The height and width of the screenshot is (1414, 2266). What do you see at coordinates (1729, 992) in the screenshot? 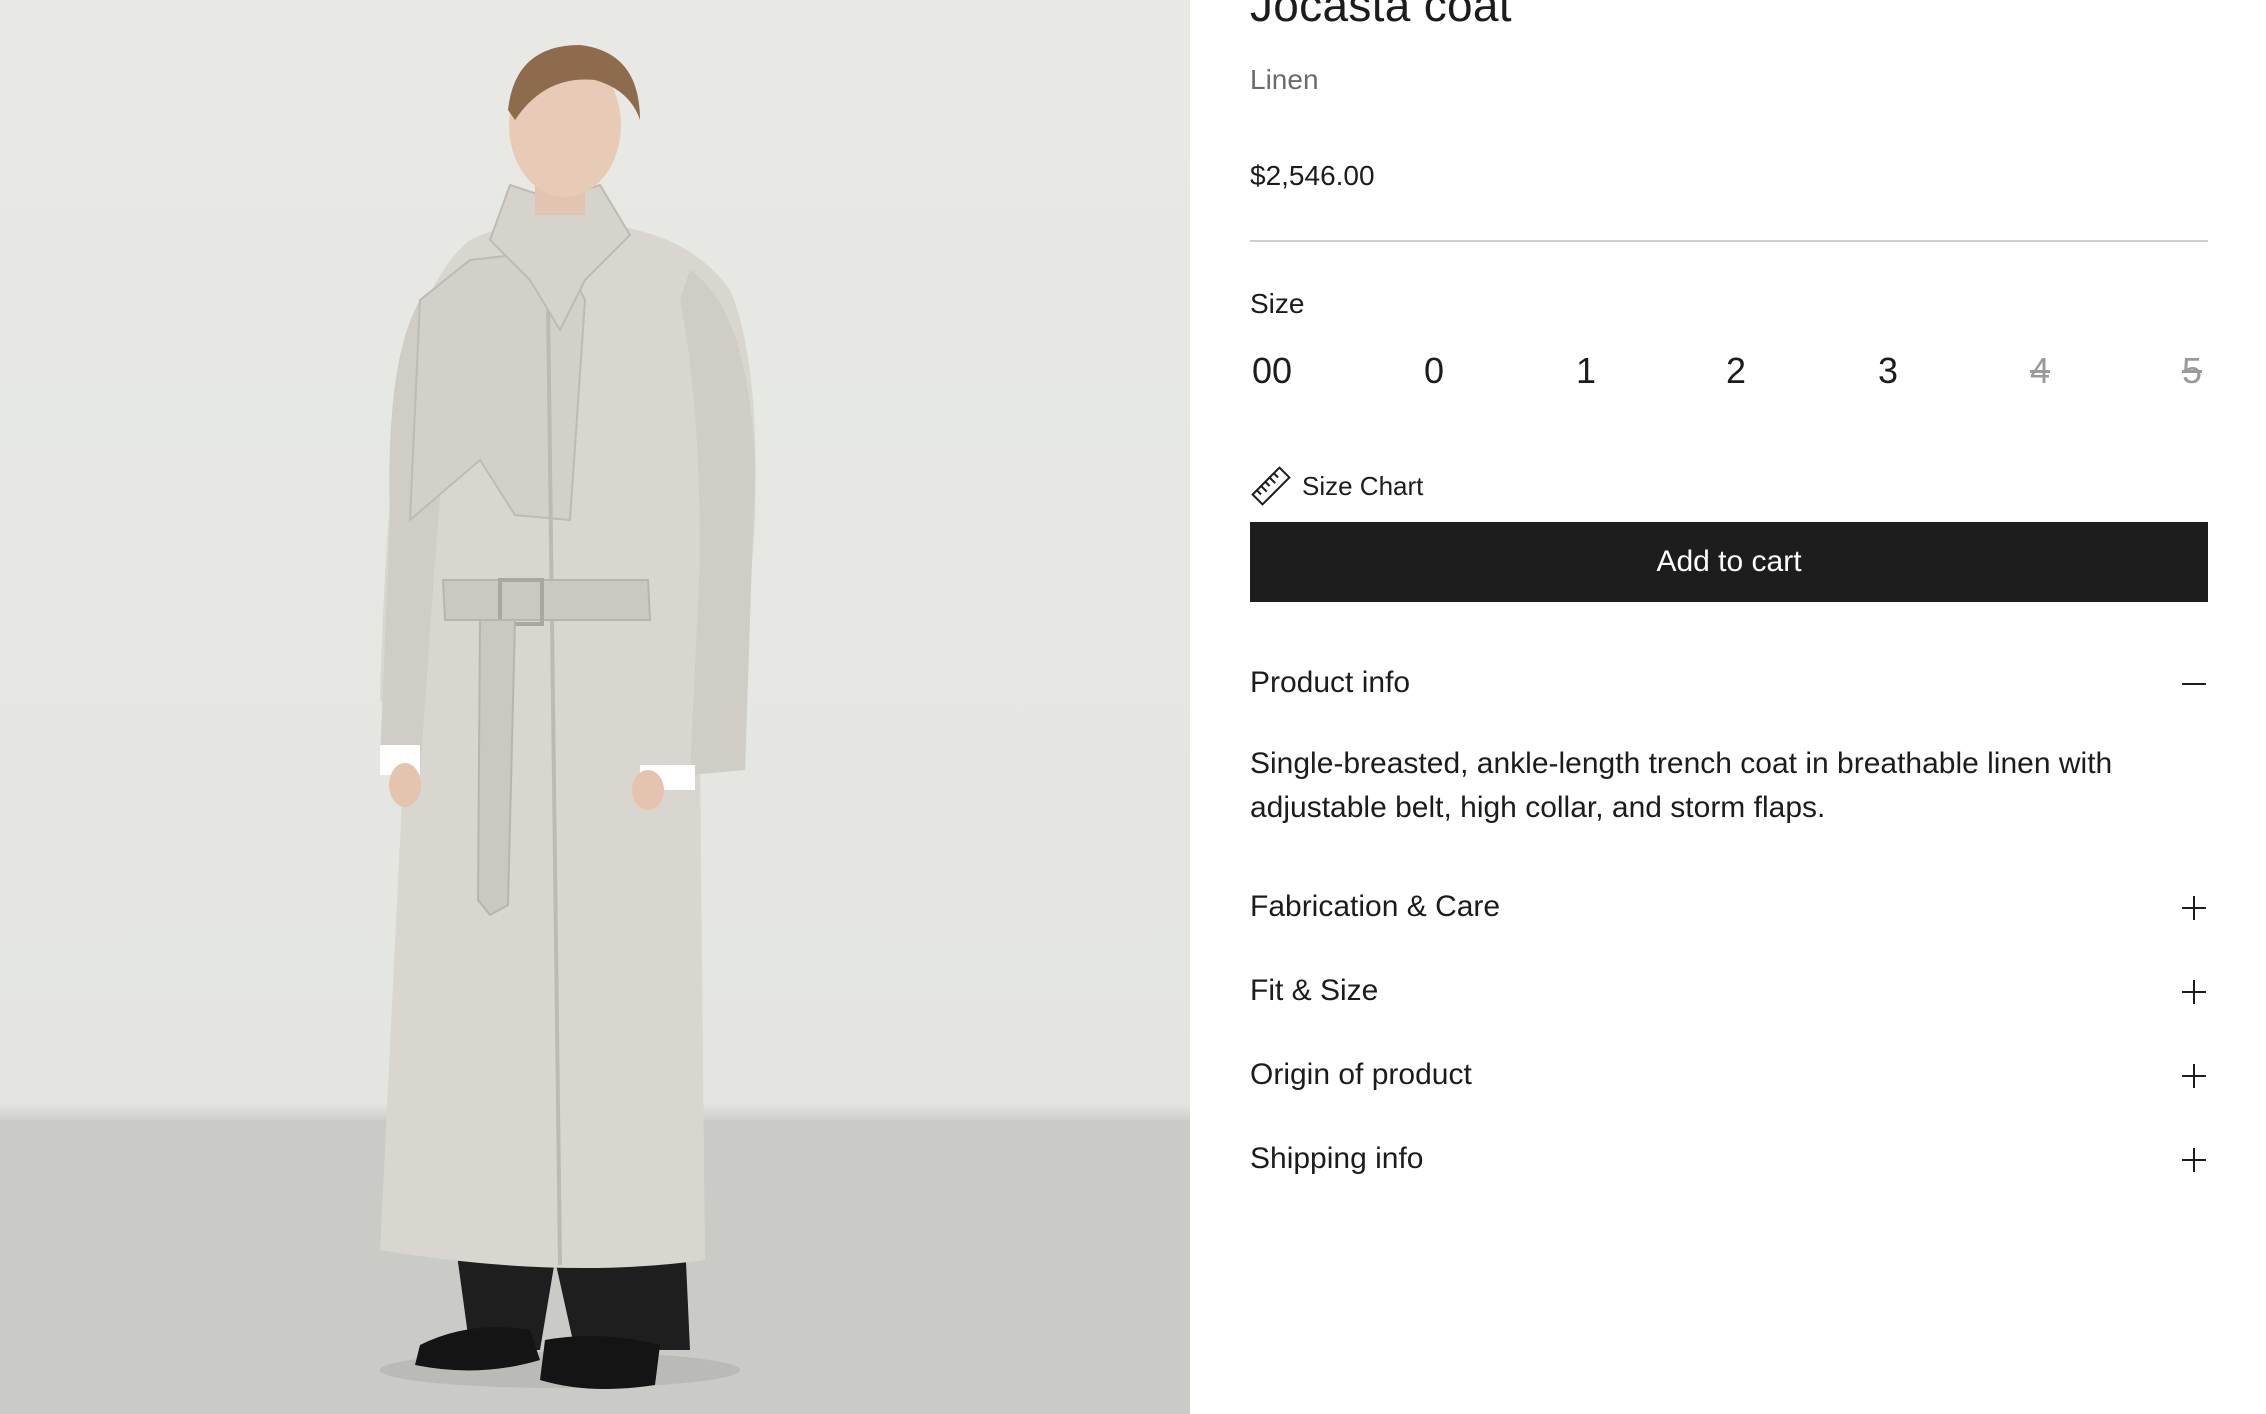
I see `accordion-fit-size: Fit & Size` at bounding box center [1729, 992].